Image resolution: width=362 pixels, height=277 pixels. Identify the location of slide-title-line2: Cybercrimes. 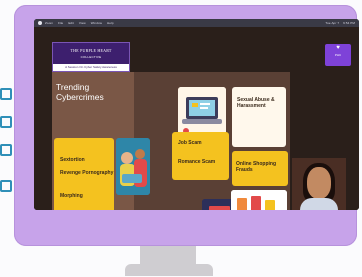
(80, 97).